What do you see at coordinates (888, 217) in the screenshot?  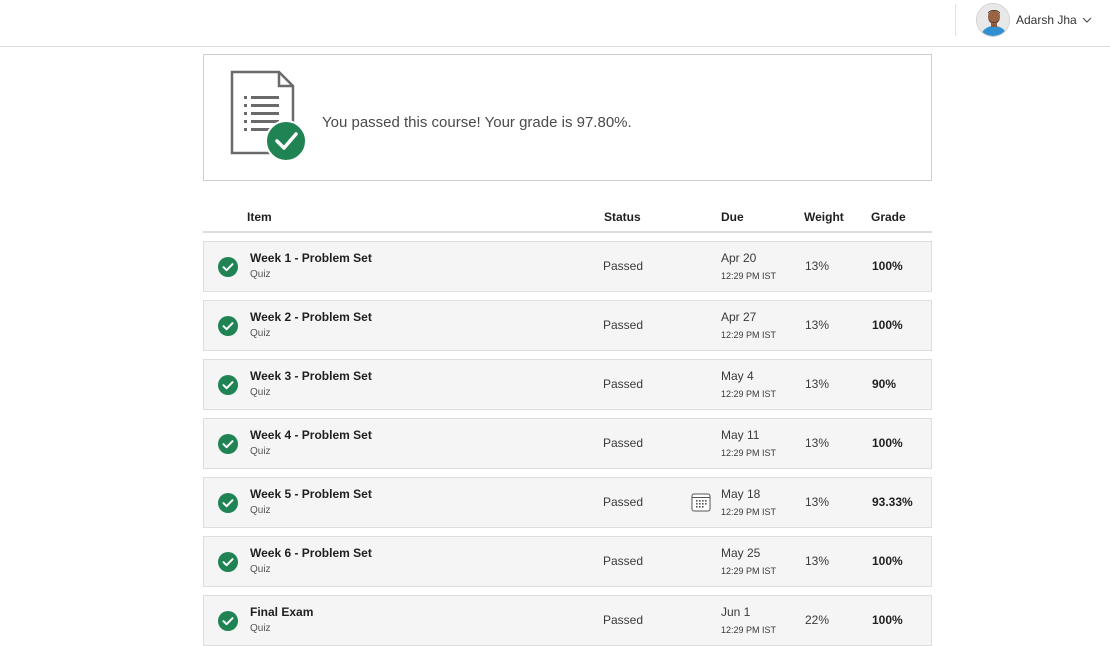 I see `header-grade: Grade` at bounding box center [888, 217].